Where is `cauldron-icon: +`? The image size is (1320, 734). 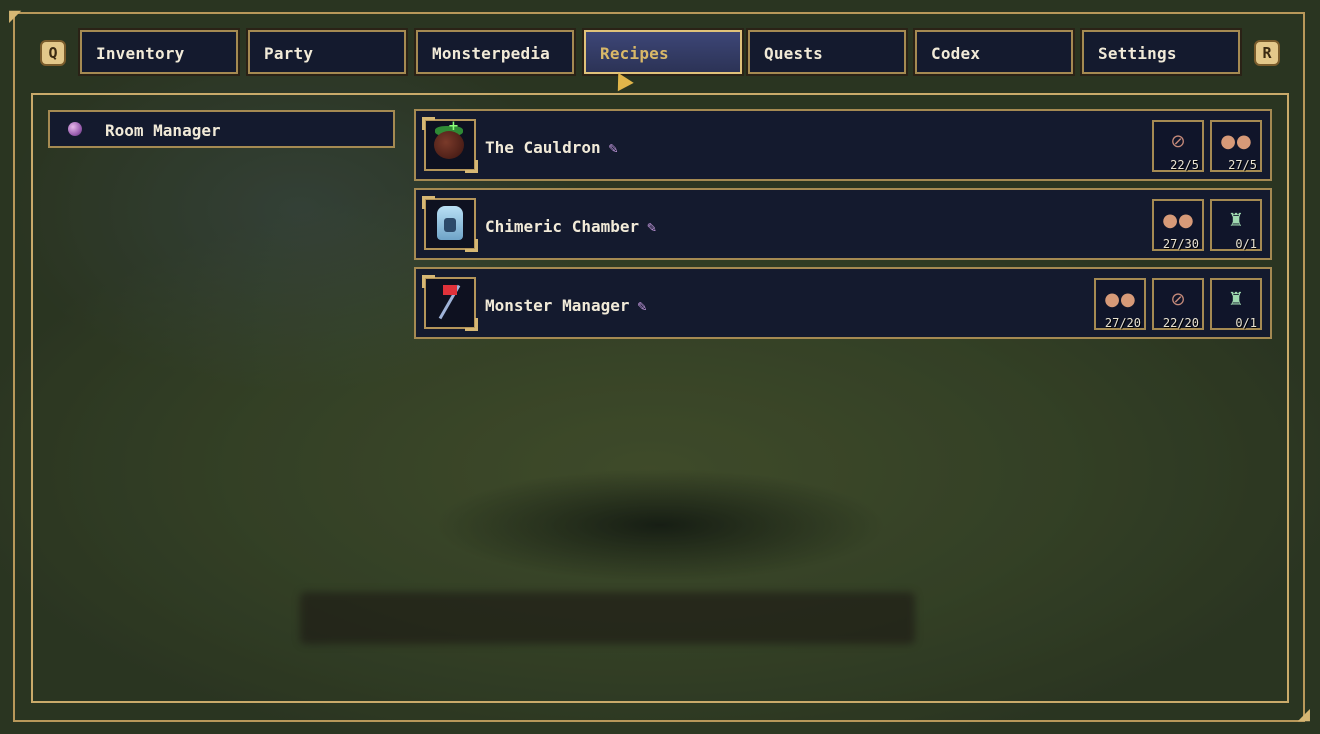 cauldron-icon: + is located at coordinates (450, 145).